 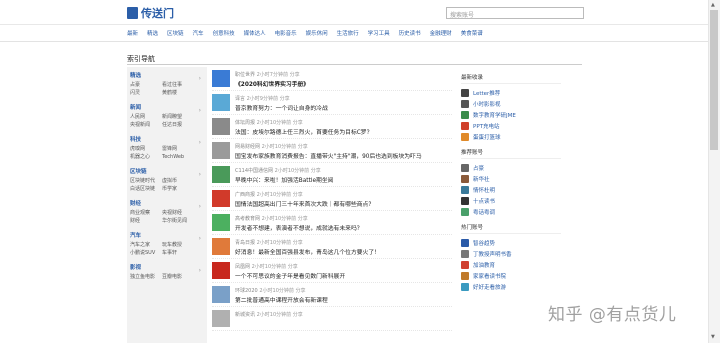 What do you see at coordinates (492, 254) in the screenshot?
I see `account-name: 丁教授声明书香` at bounding box center [492, 254].